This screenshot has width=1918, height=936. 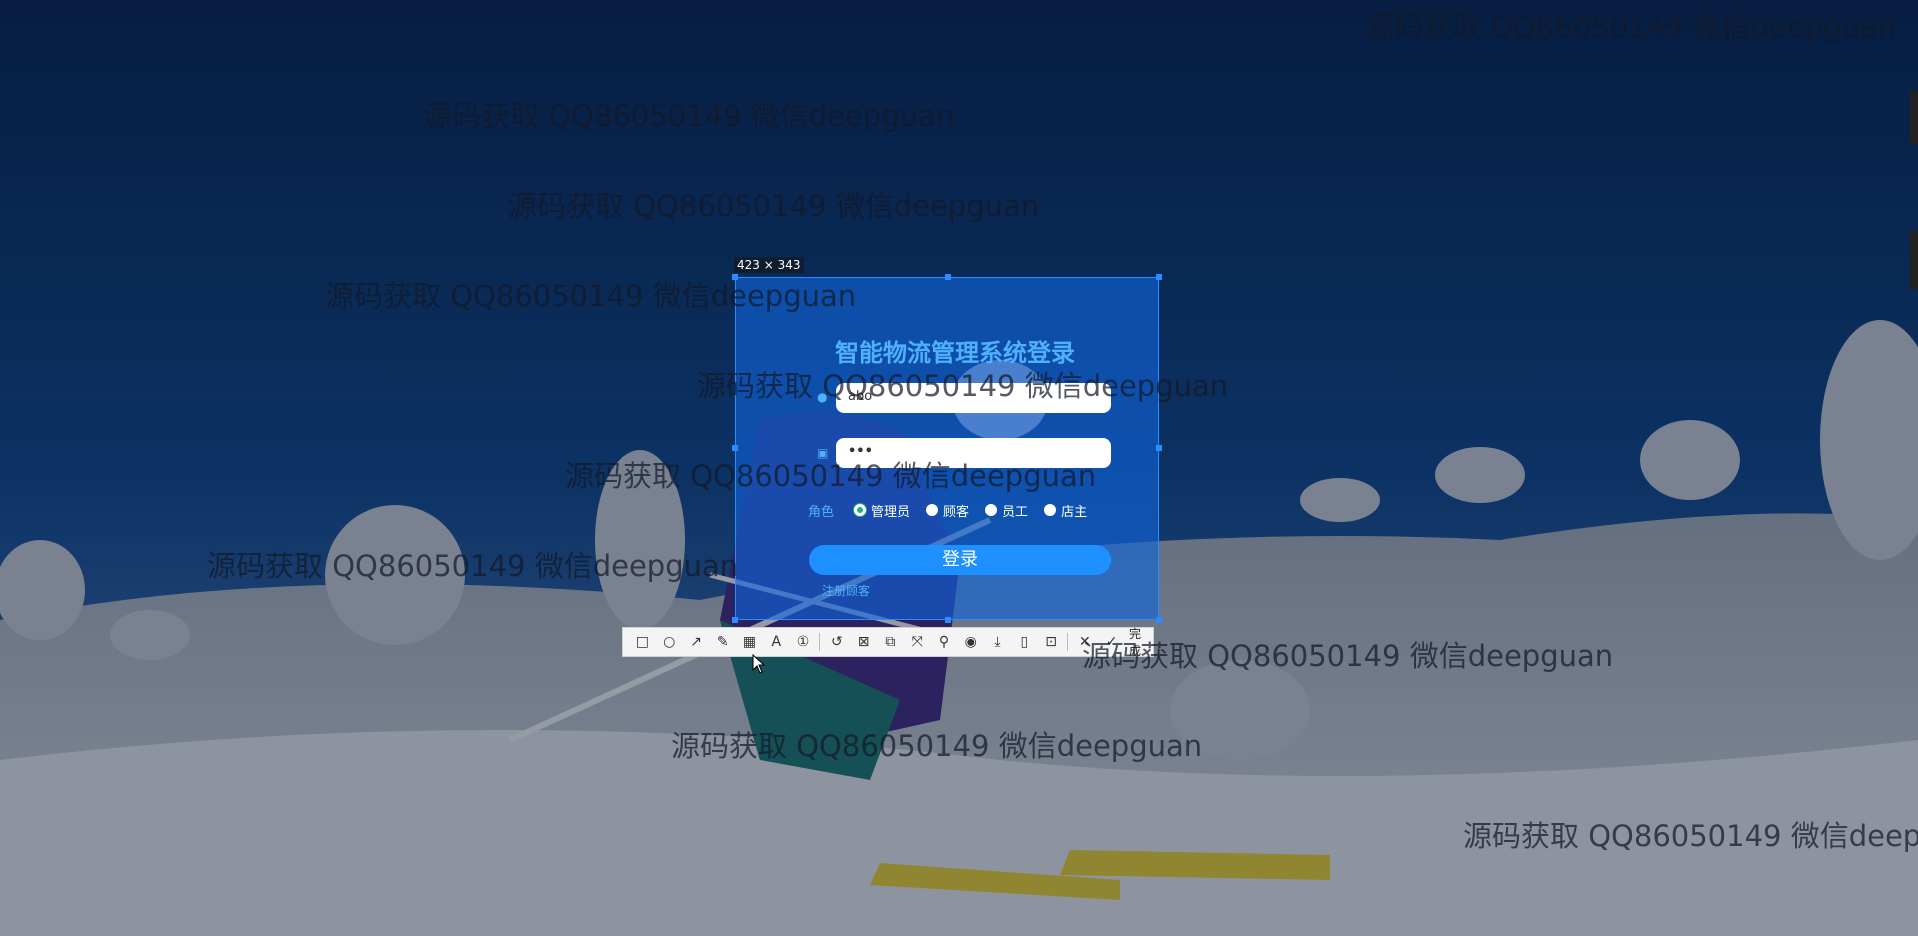 I want to click on record-icon: ◉, so click(x=970, y=642).